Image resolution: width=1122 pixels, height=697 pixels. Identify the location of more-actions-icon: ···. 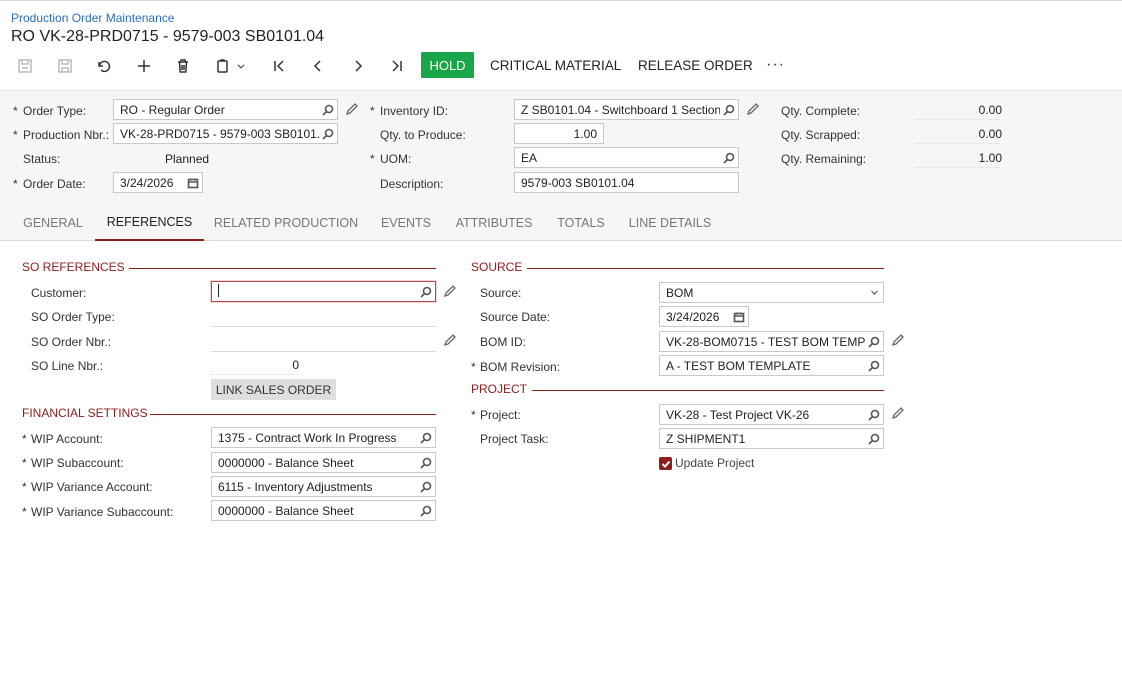
(775, 65).